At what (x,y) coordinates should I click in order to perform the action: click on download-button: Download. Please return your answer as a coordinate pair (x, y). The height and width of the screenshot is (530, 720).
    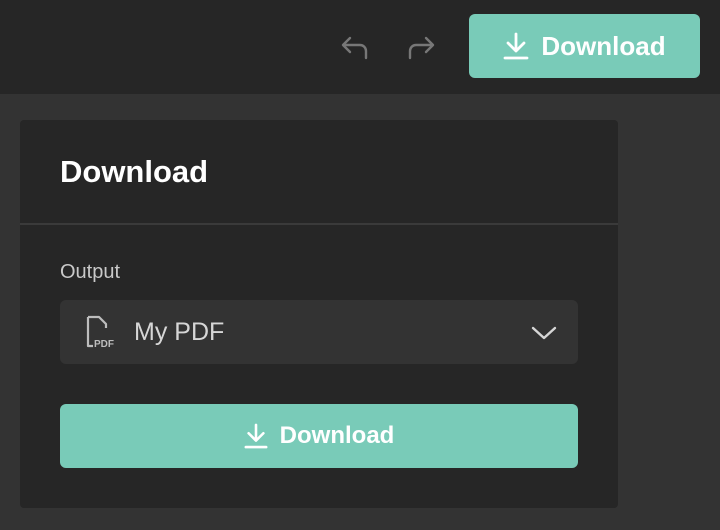
    Looking at the image, I should click on (319, 436).